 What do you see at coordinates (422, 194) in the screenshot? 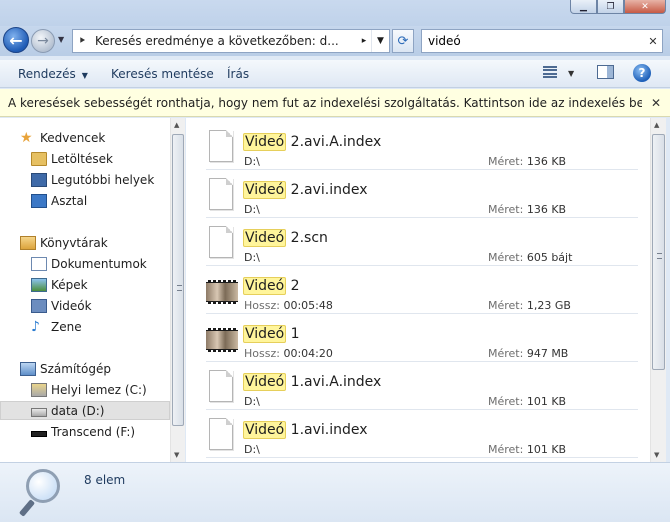
I see `list-item: Videó 2.avi.index D:\ Méret: 136 KB` at bounding box center [422, 194].